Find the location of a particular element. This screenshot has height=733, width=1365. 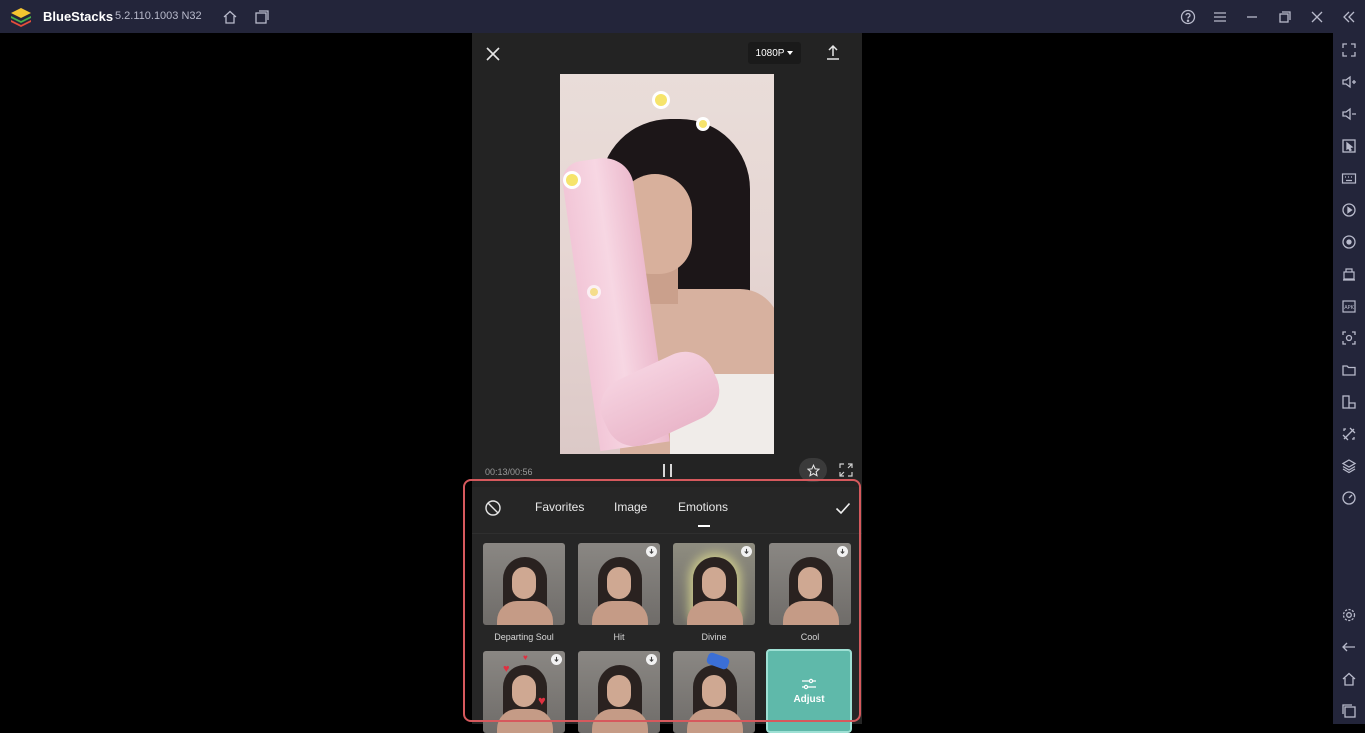

shake-icon is located at coordinates (1349, 274).